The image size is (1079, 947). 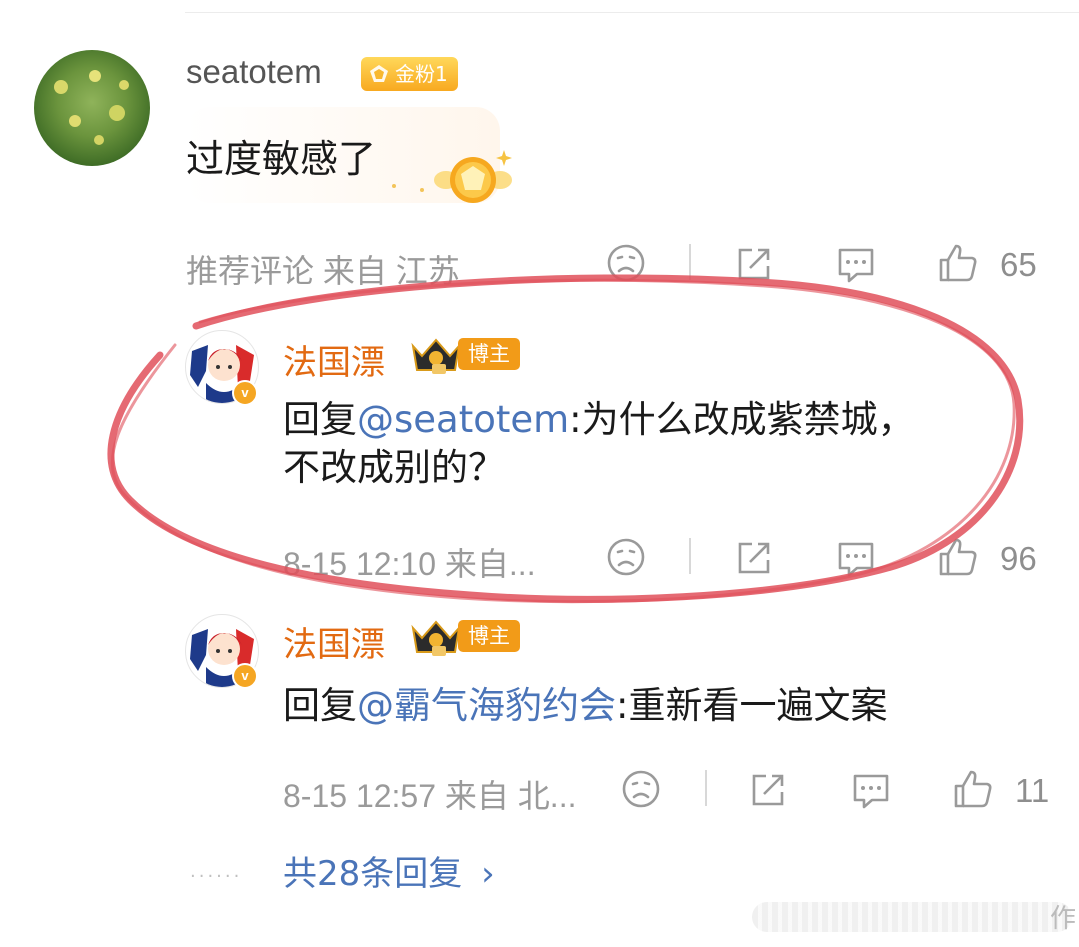 What do you see at coordinates (463, 419) in the screenshot?
I see `mention-link: @seatotem` at bounding box center [463, 419].